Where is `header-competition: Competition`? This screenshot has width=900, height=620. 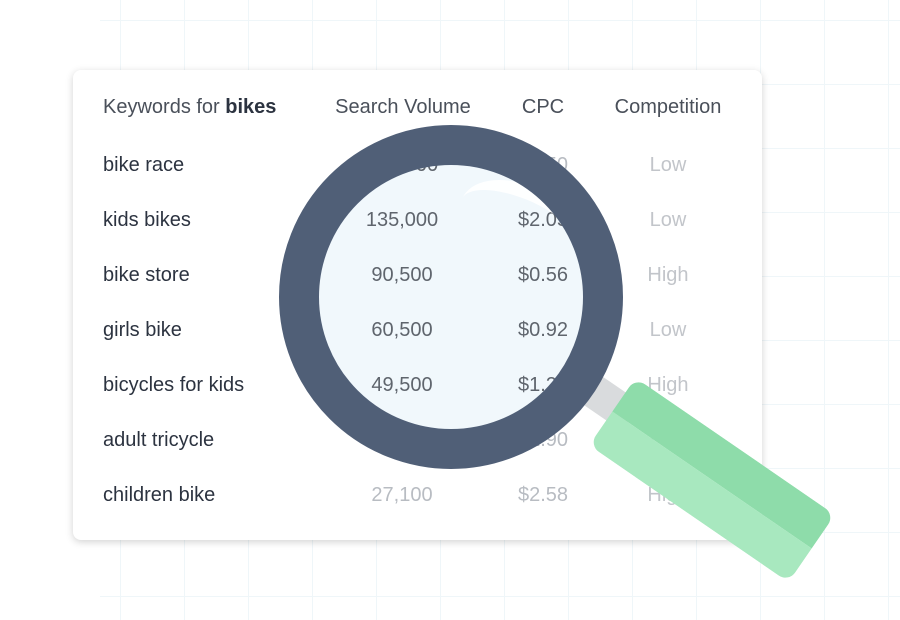 header-competition: Competition is located at coordinates (668, 107).